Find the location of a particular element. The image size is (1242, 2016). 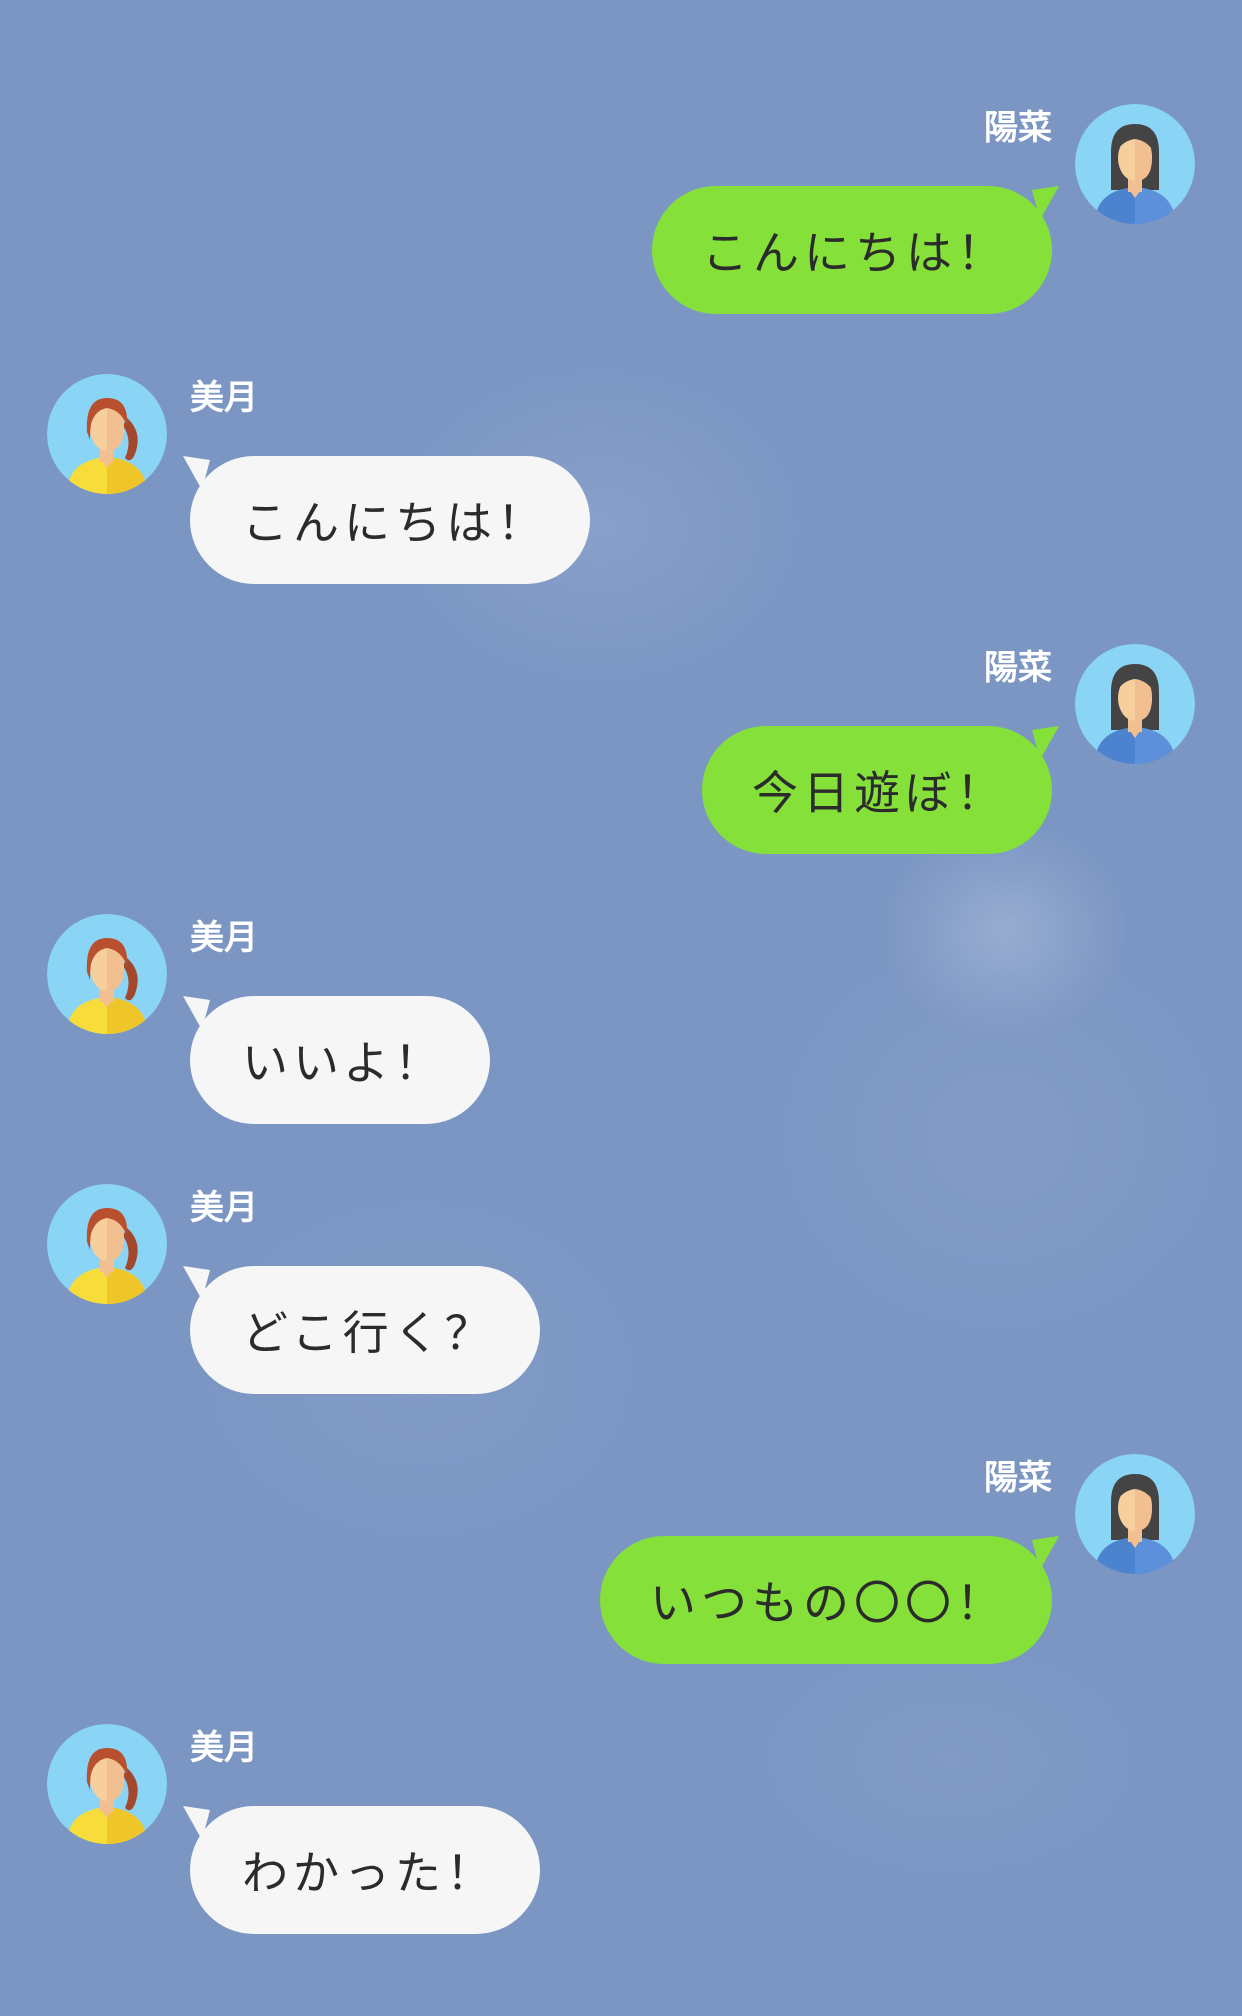

received-message-bubble: わかった！ is located at coordinates (365, 1870).